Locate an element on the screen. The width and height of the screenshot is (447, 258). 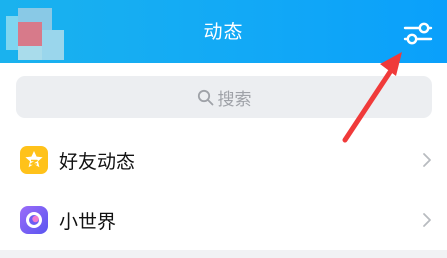
page-title: 动态 is located at coordinates (223, 32).